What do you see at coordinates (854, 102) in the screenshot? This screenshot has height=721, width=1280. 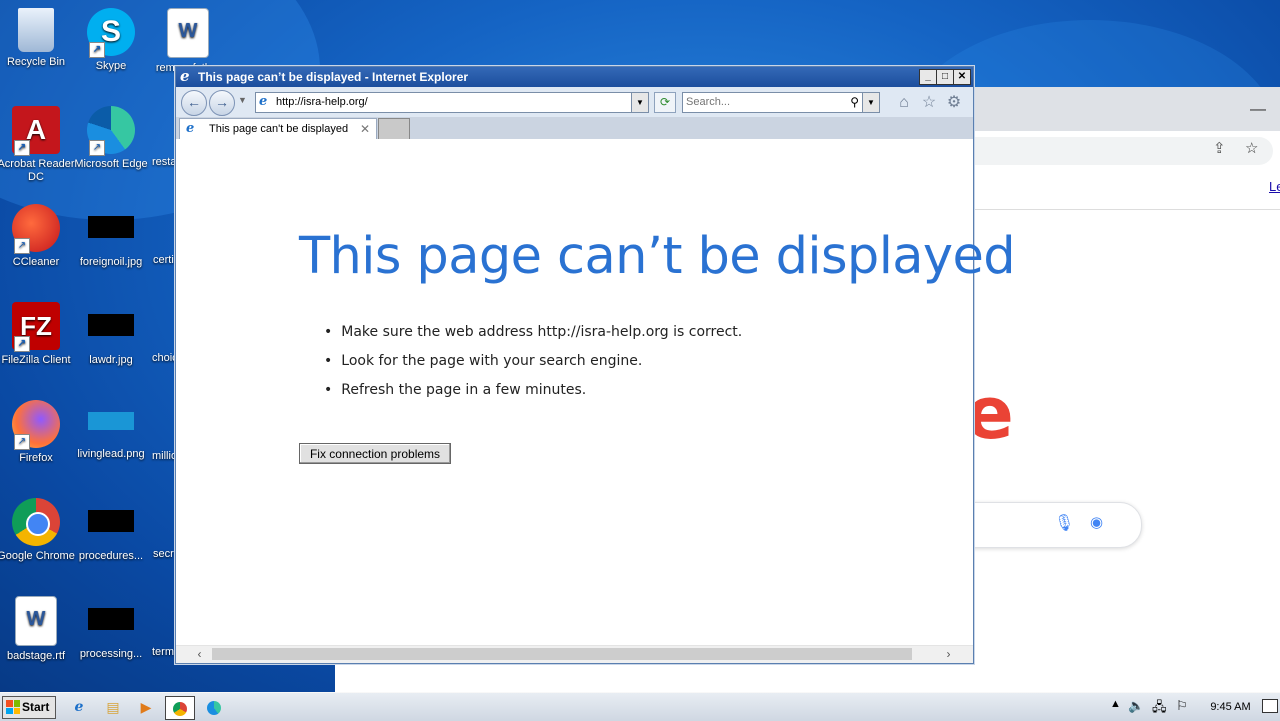 I see `search-icon: ⚲` at bounding box center [854, 102].